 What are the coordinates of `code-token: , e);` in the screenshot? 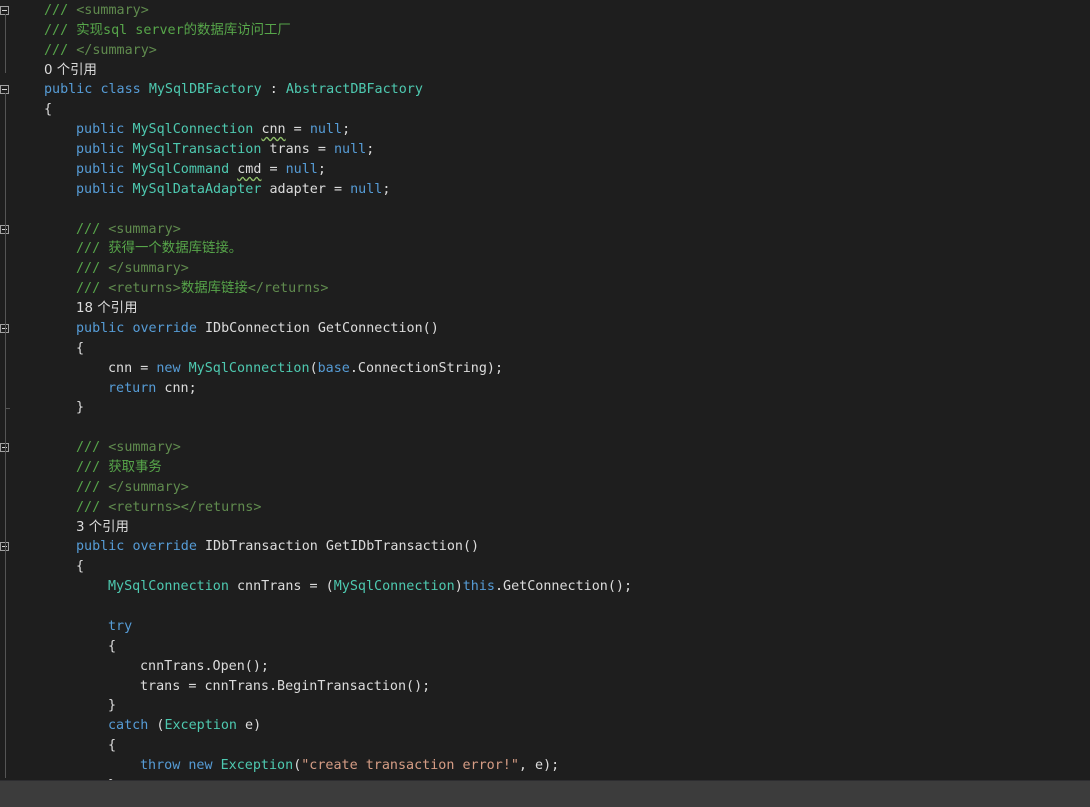 It's located at (539, 766).